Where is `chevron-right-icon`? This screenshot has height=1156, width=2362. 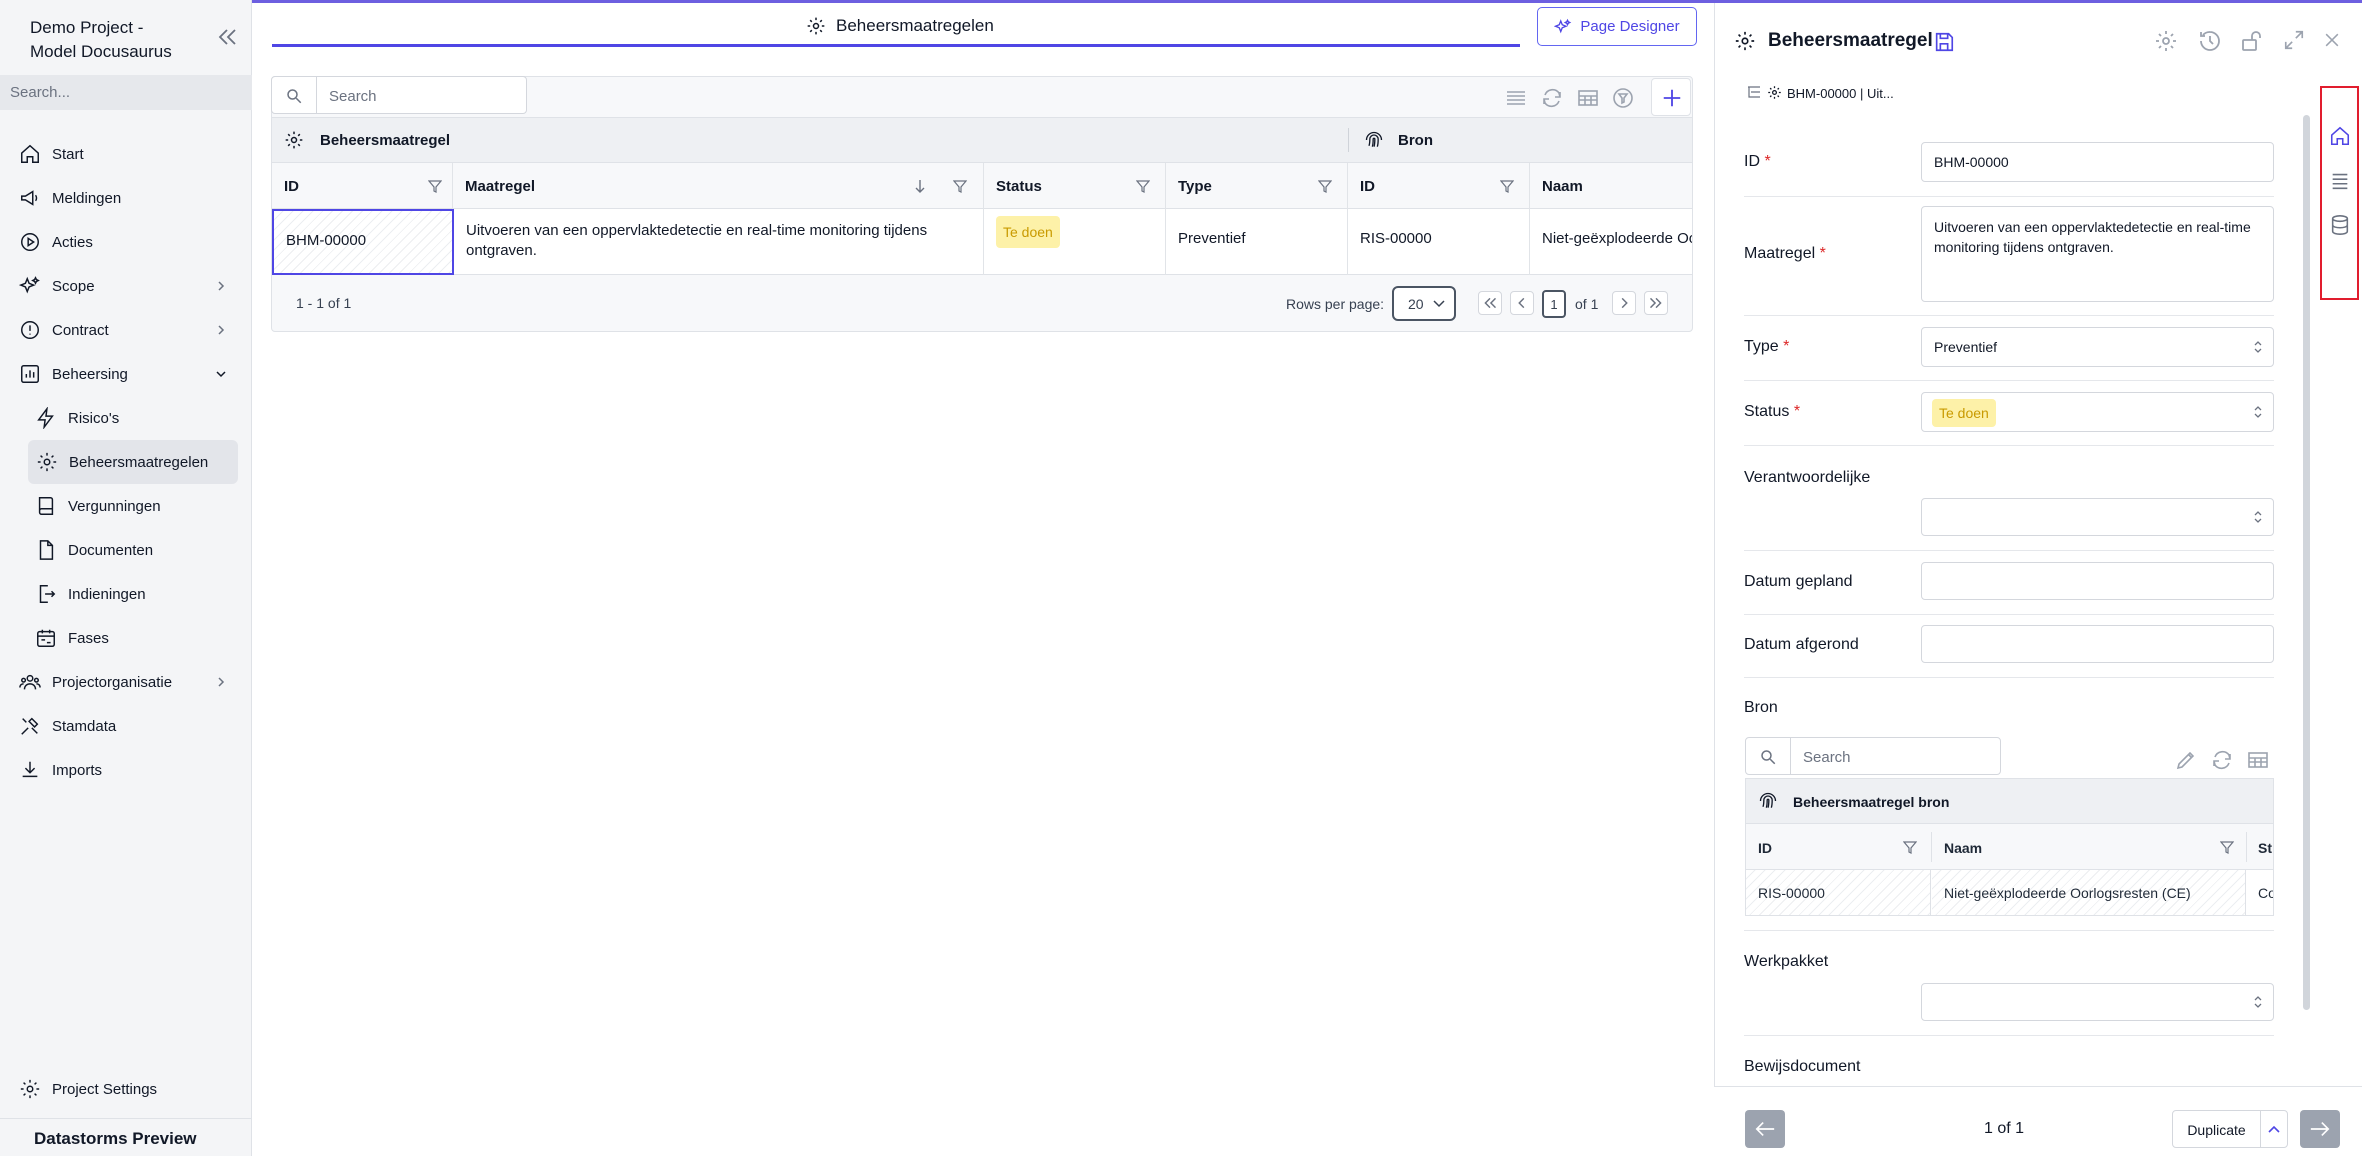 chevron-right-icon is located at coordinates (221, 682).